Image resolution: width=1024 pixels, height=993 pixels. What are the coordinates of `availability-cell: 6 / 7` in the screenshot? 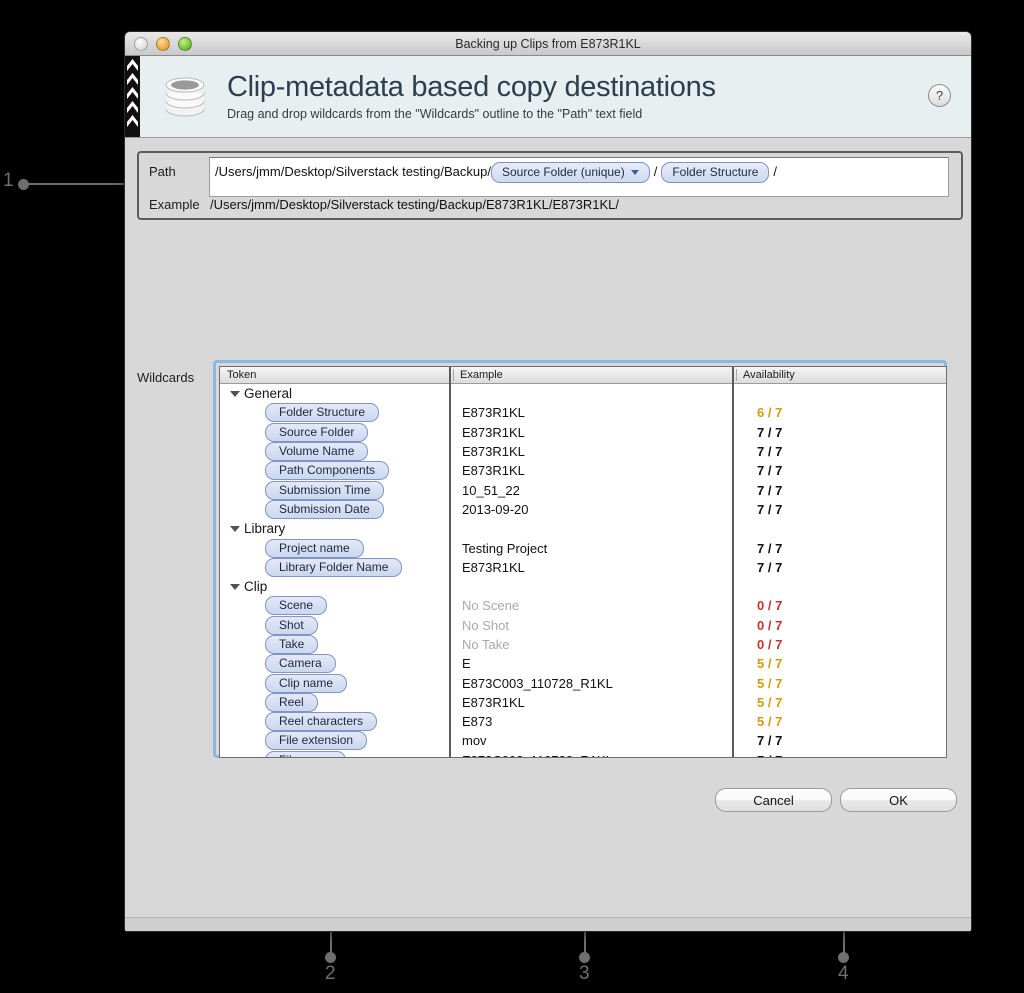 It's located at (770, 413).